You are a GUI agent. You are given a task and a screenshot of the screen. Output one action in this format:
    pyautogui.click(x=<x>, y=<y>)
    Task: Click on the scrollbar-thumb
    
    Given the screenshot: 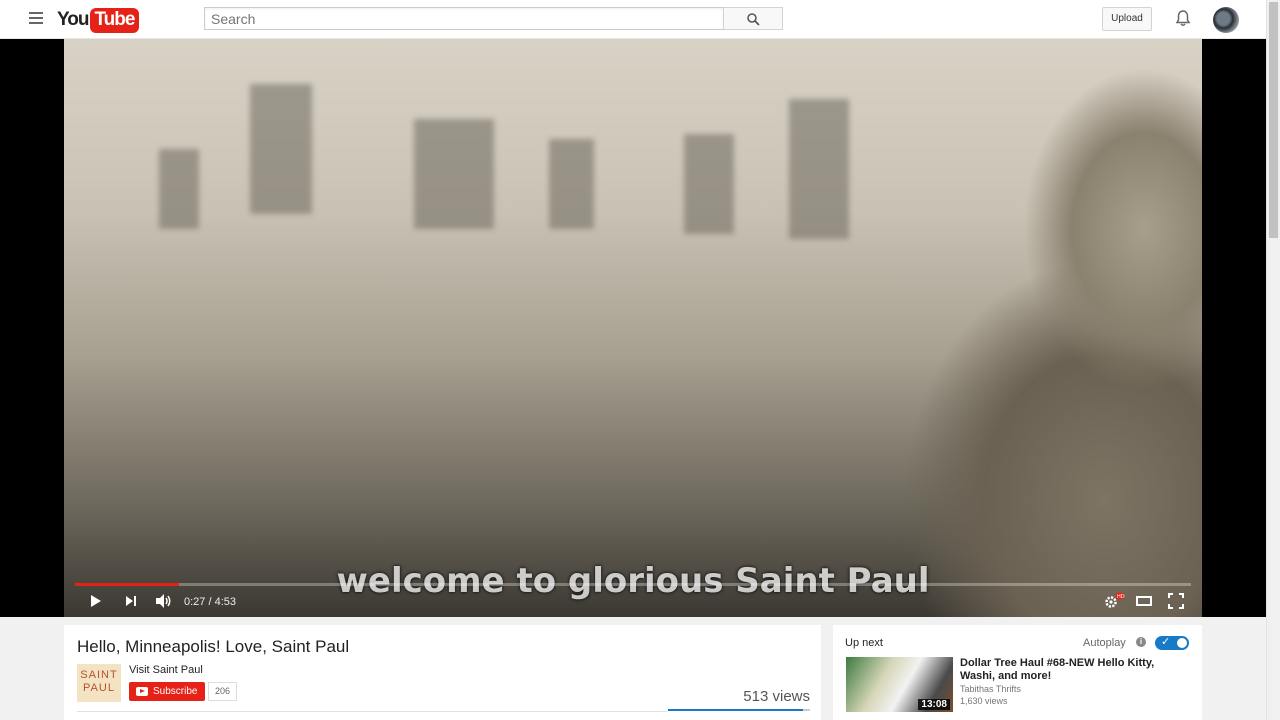 What is the action you would take?
    pyautogui.click(x=1273, y=120)
    